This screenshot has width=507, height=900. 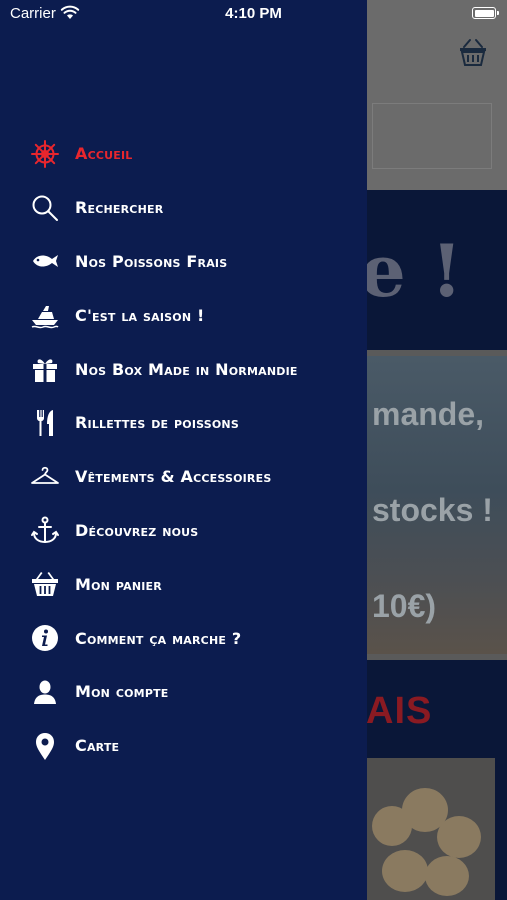 I want to click on fish-icon, so click(x=45, y=261).